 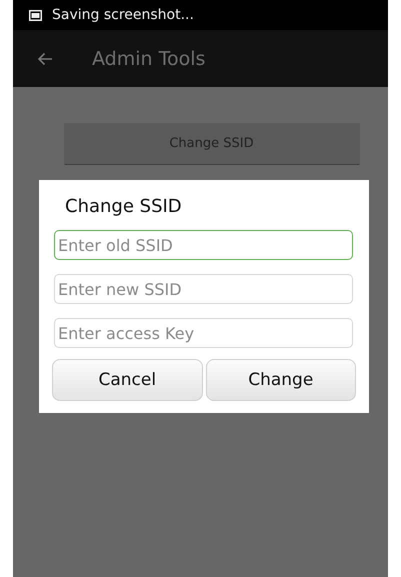 What do you see at coordinates (127, 380) in the screenshot?
I see `cancel-button: Cancel` at bounding box center [127, 380].